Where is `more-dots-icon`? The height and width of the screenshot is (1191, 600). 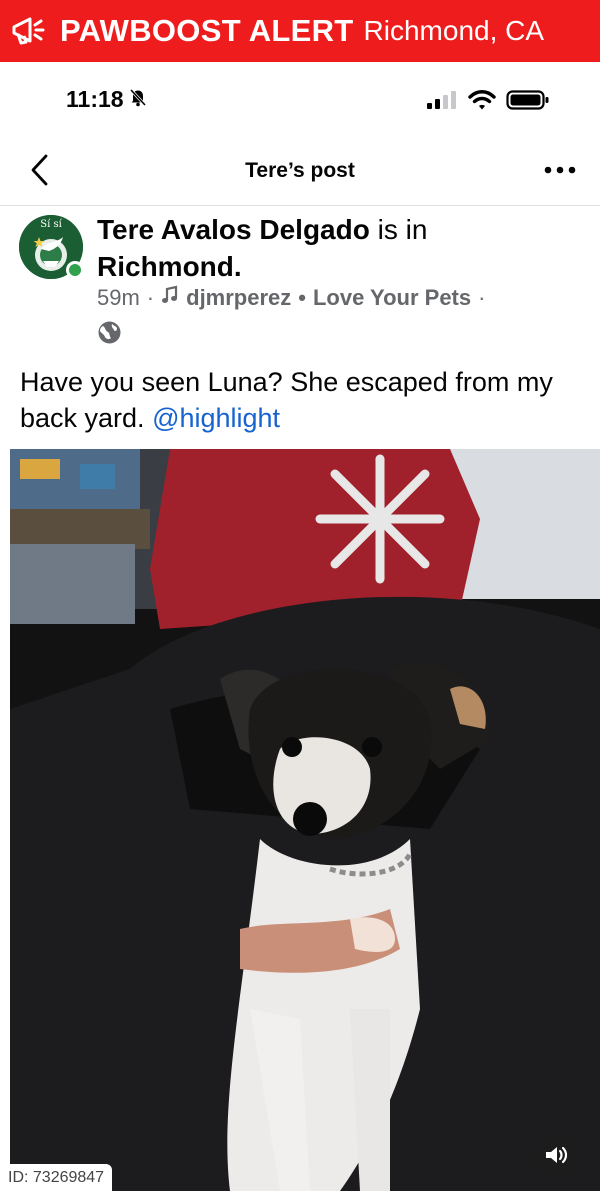
more-dots-icon is located at coordinates (560, 171).